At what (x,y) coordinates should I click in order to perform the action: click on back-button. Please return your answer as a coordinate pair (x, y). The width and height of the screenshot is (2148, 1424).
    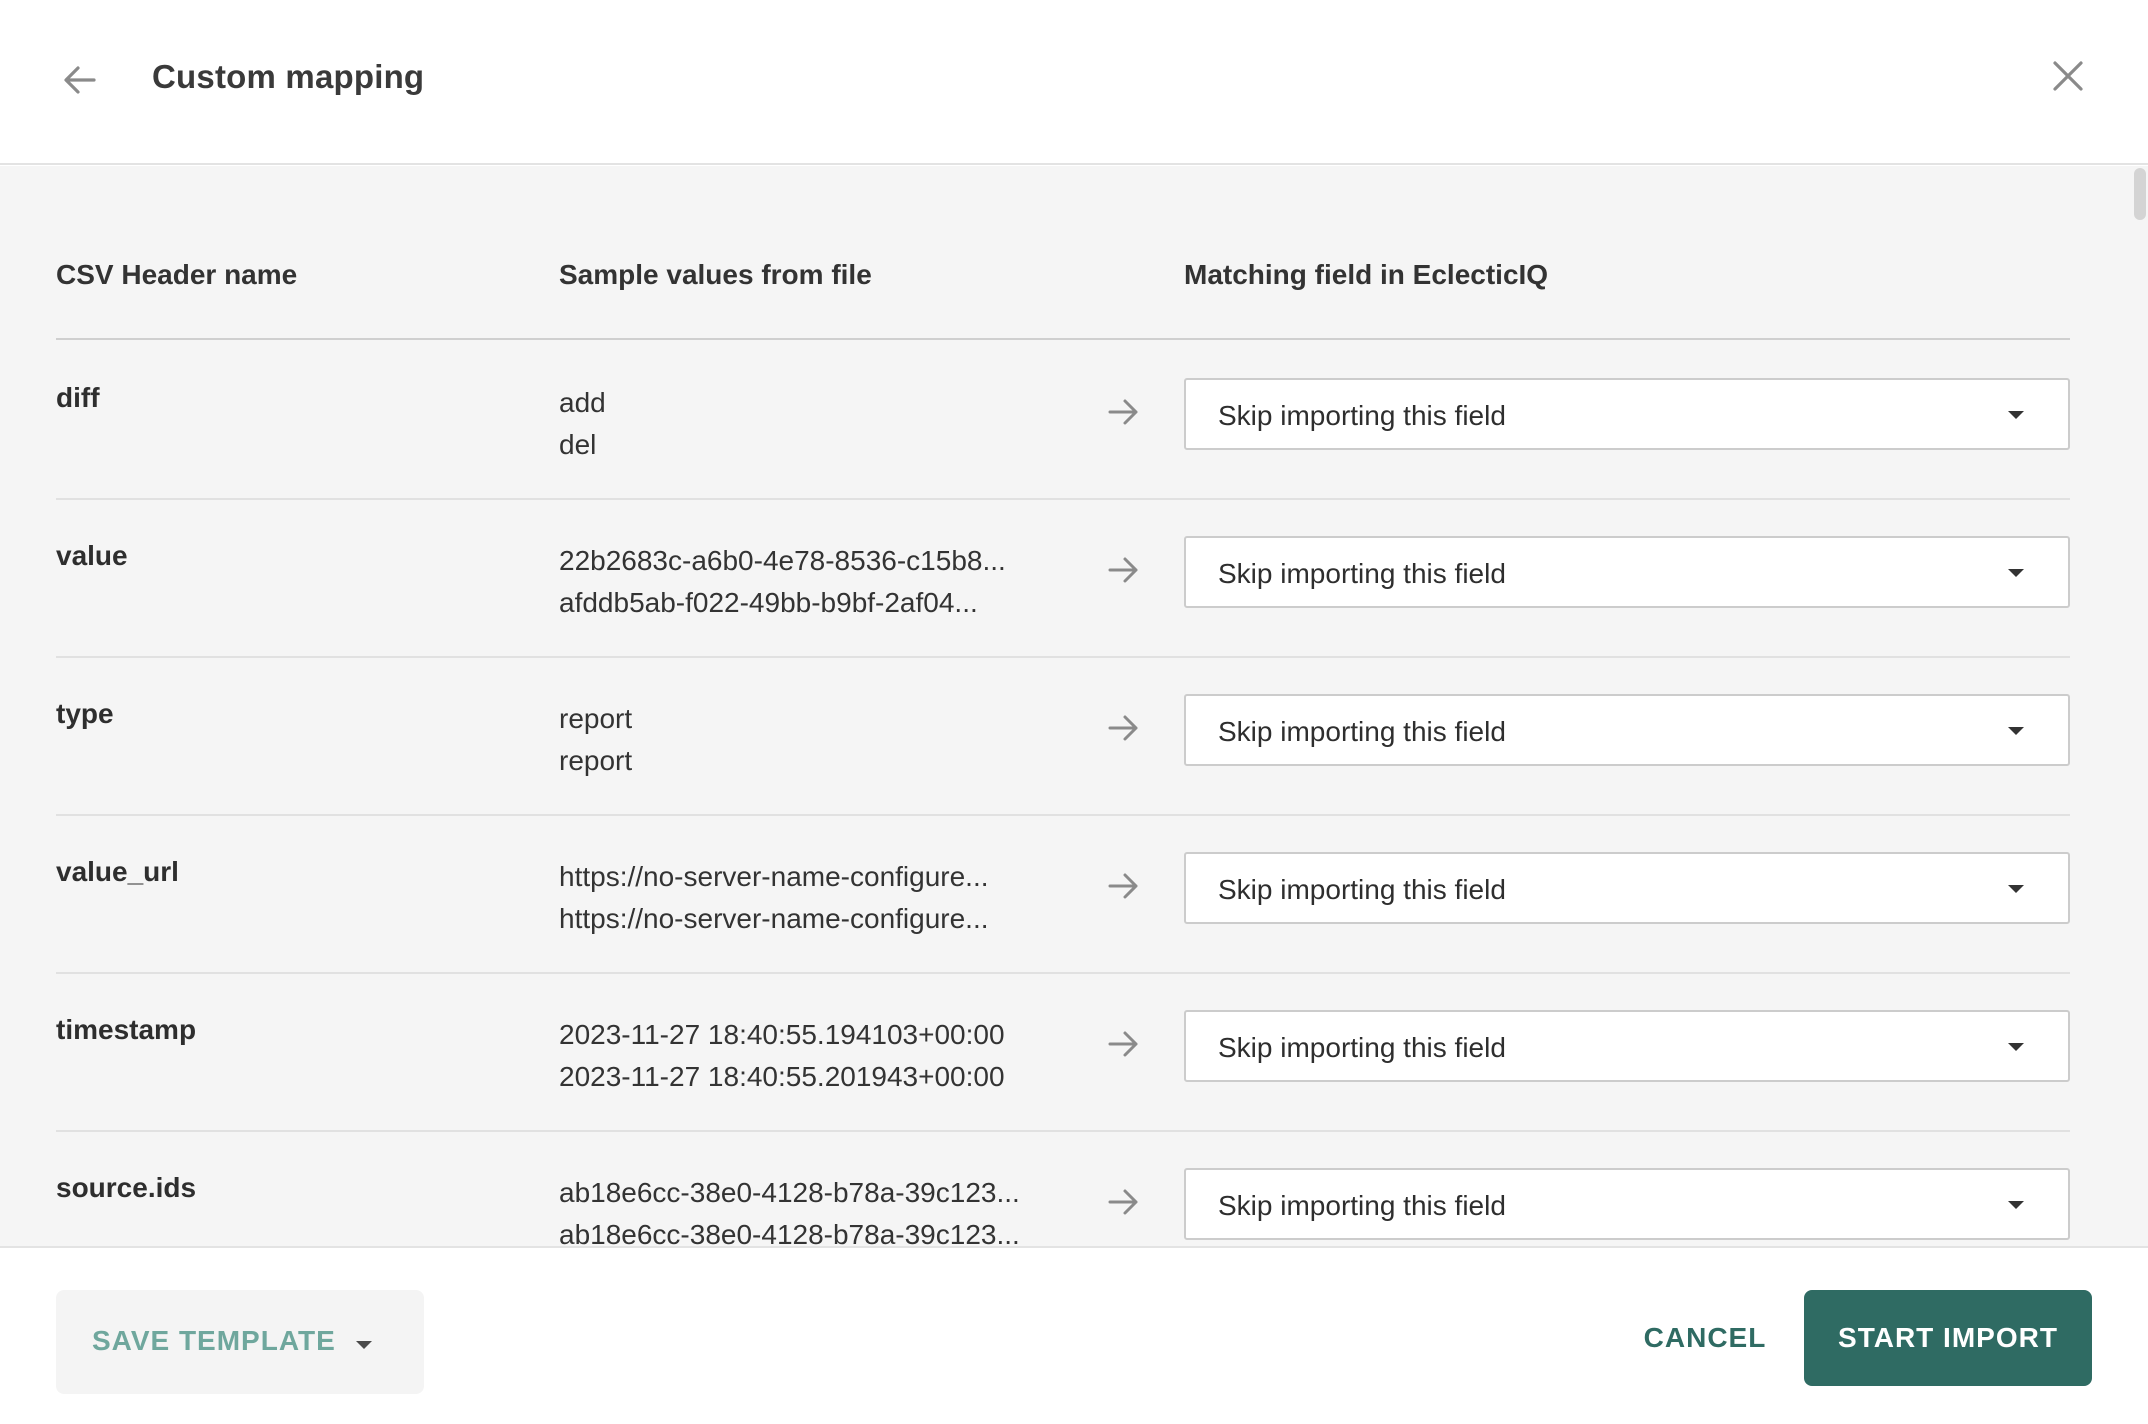
    Looking at the image, I should click on (80, 80).